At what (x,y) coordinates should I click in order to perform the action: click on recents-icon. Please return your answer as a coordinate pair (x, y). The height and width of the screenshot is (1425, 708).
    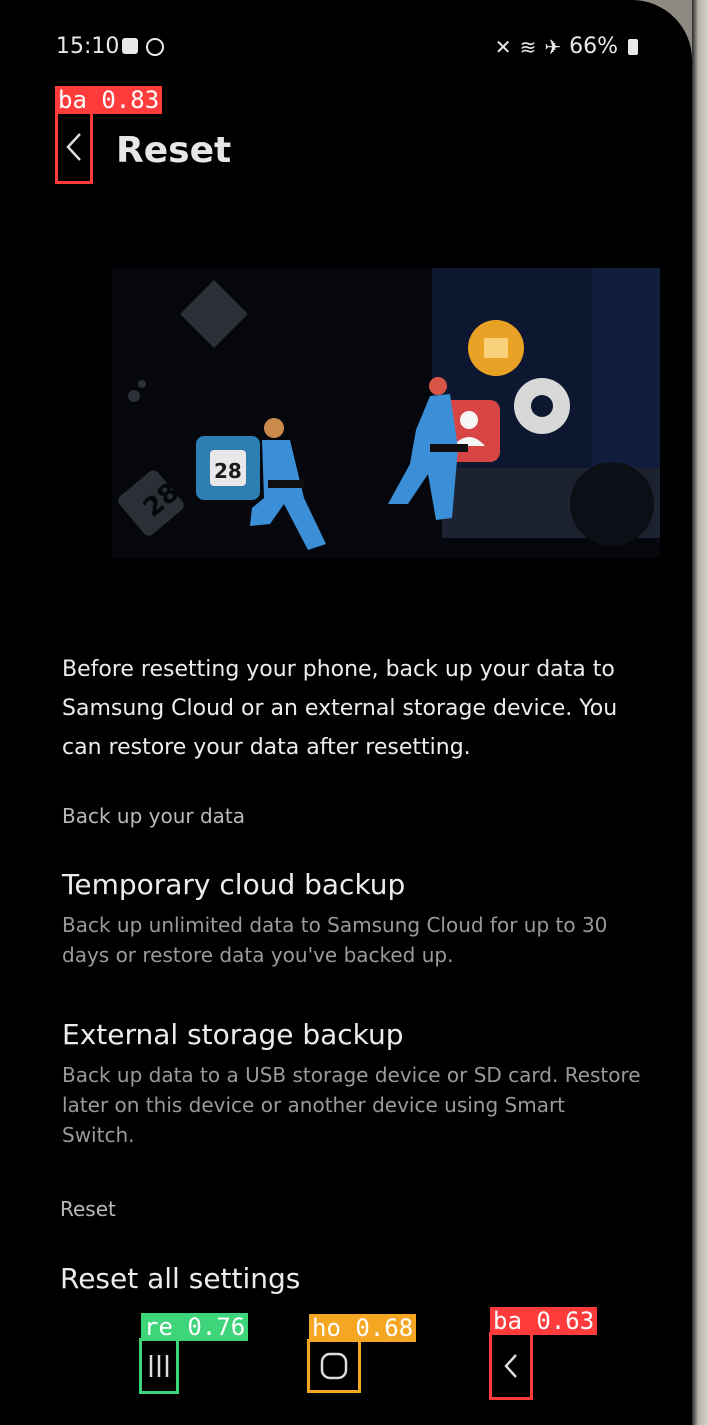
    Looking at the image, I should click on (159, 1366).